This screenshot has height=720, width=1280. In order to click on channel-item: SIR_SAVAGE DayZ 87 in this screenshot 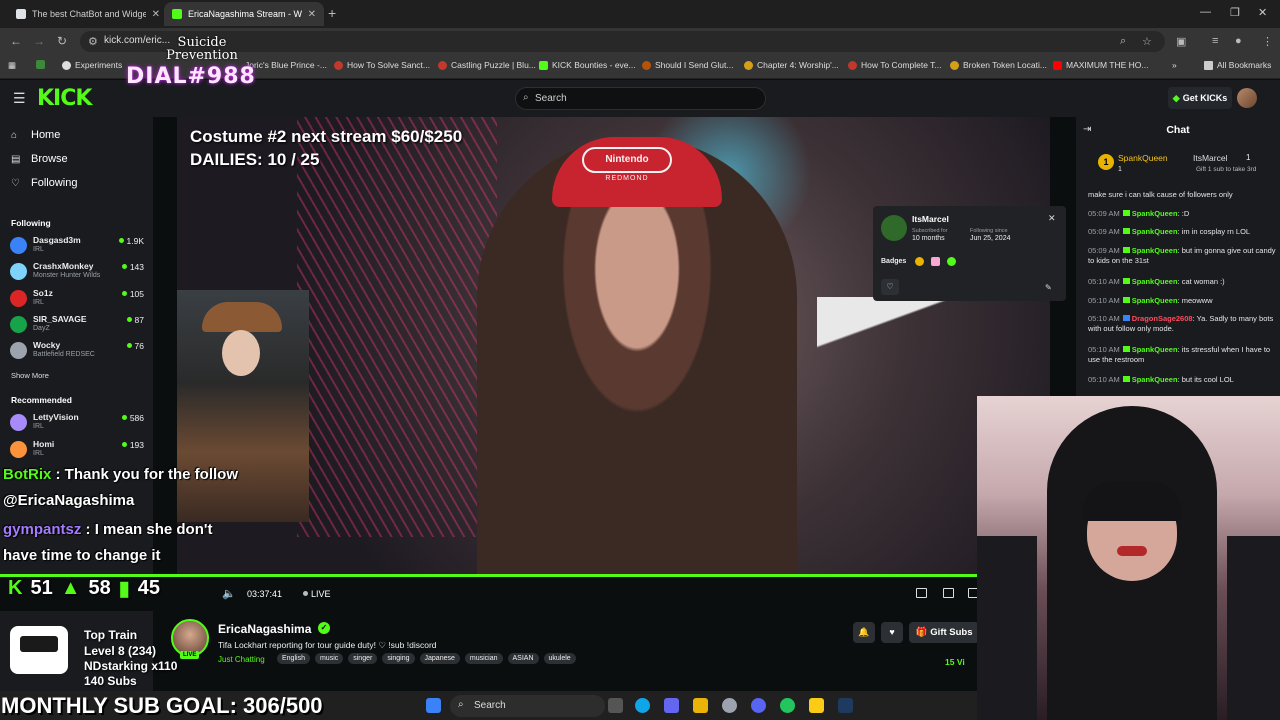, I will do `click(79, 327)`.